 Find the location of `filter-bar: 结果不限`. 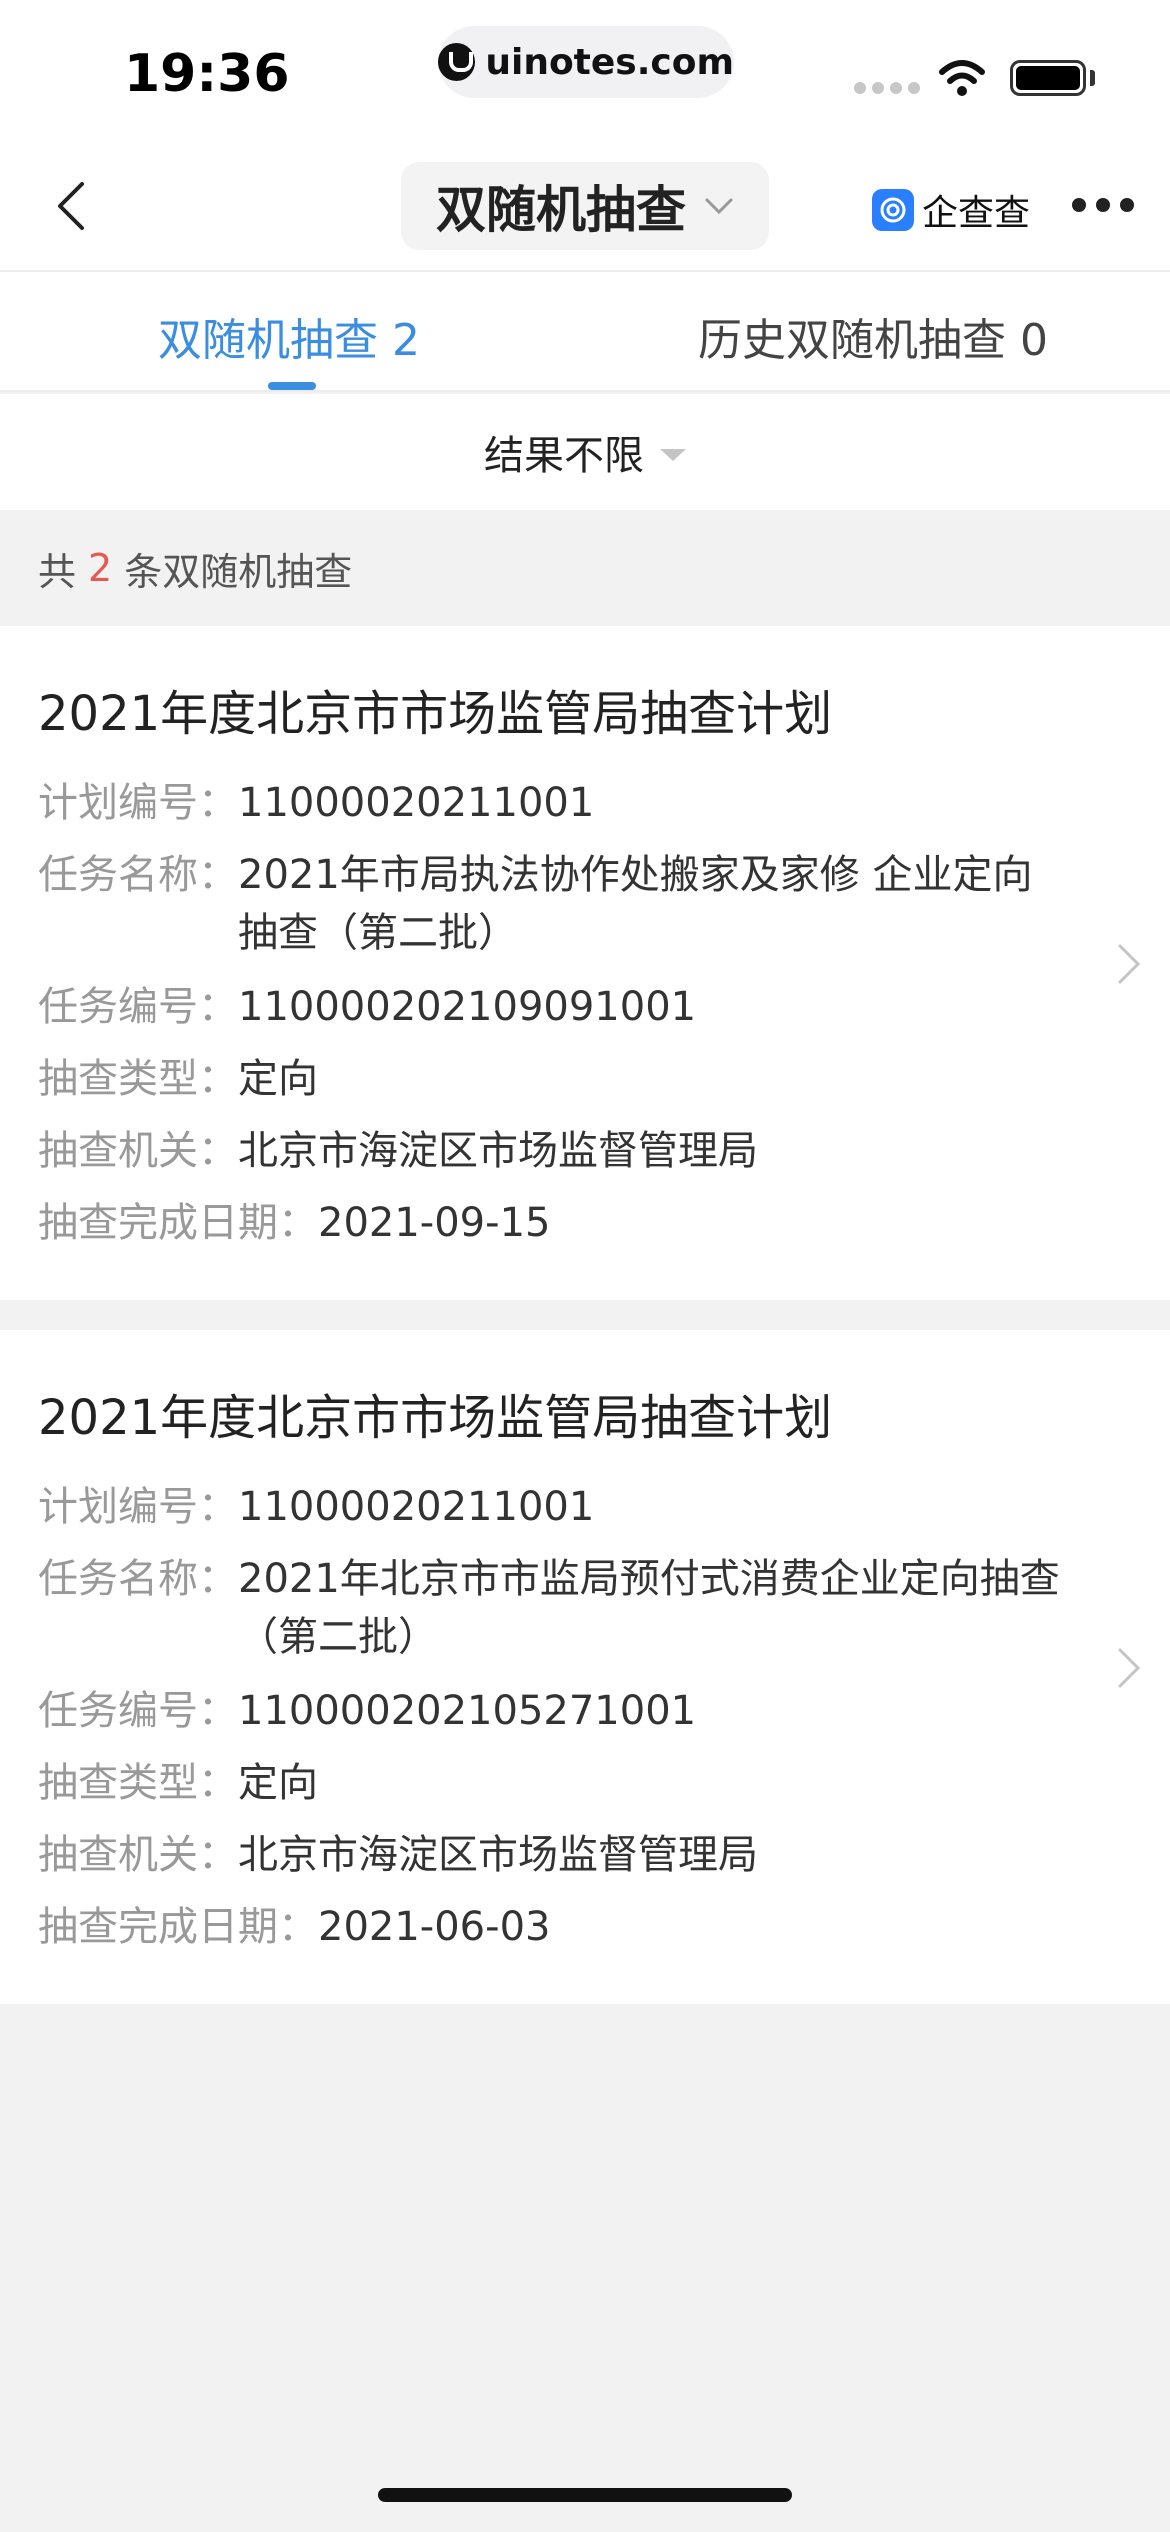

filter-bar: 结果不限 is located at coordinates (585, 452).